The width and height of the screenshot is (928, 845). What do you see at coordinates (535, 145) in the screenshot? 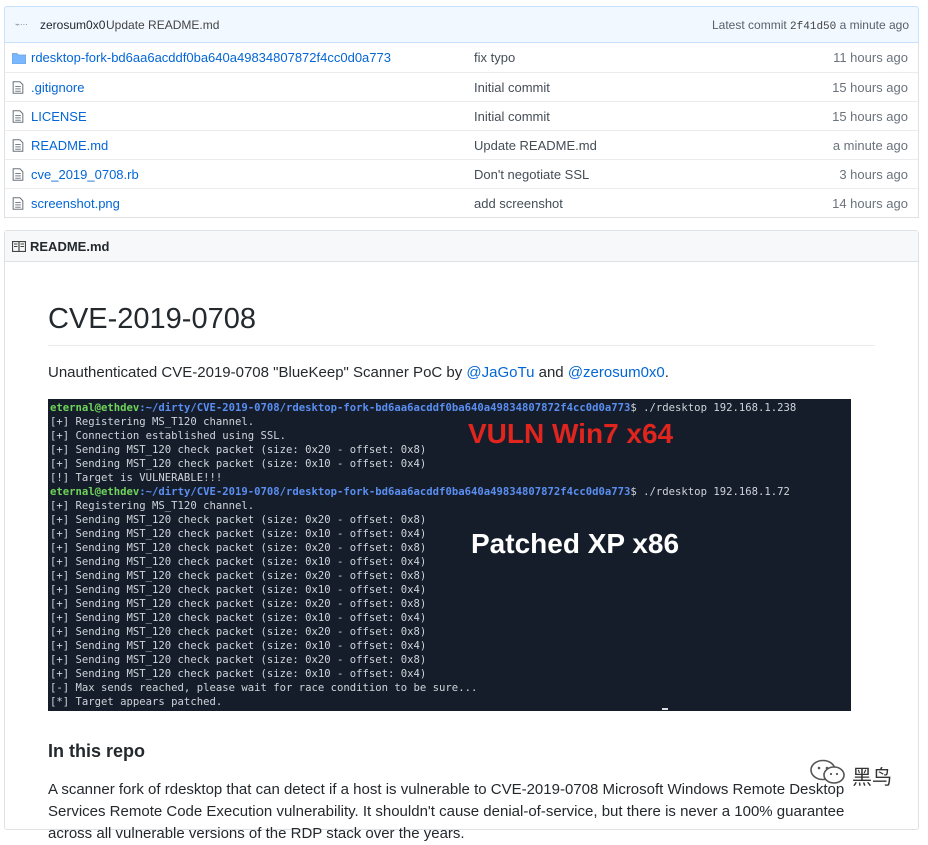
I see `file-commit-message: Update README.md` at bounding box center [535, 145].